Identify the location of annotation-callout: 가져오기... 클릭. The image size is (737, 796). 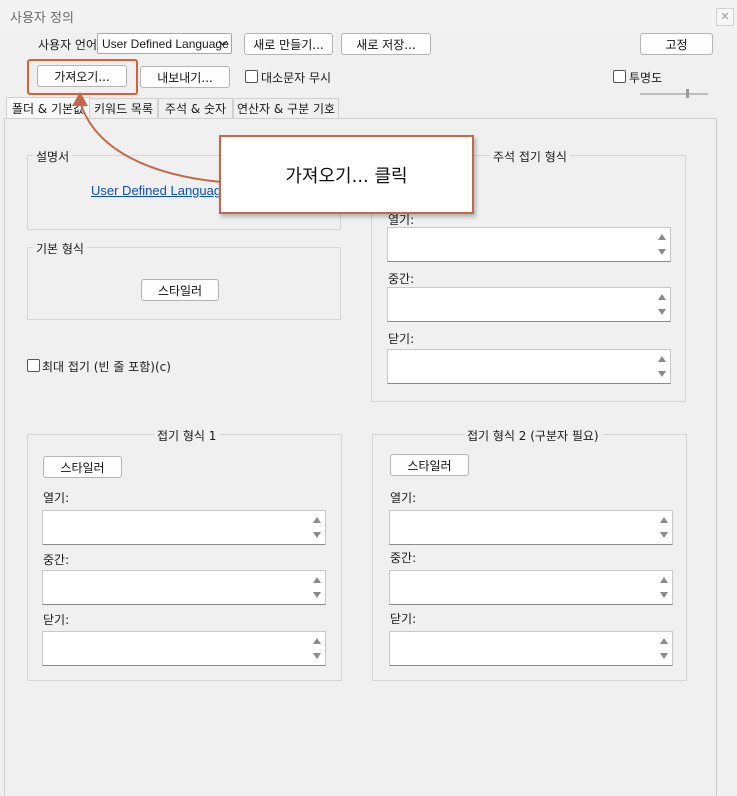
(346, 174).